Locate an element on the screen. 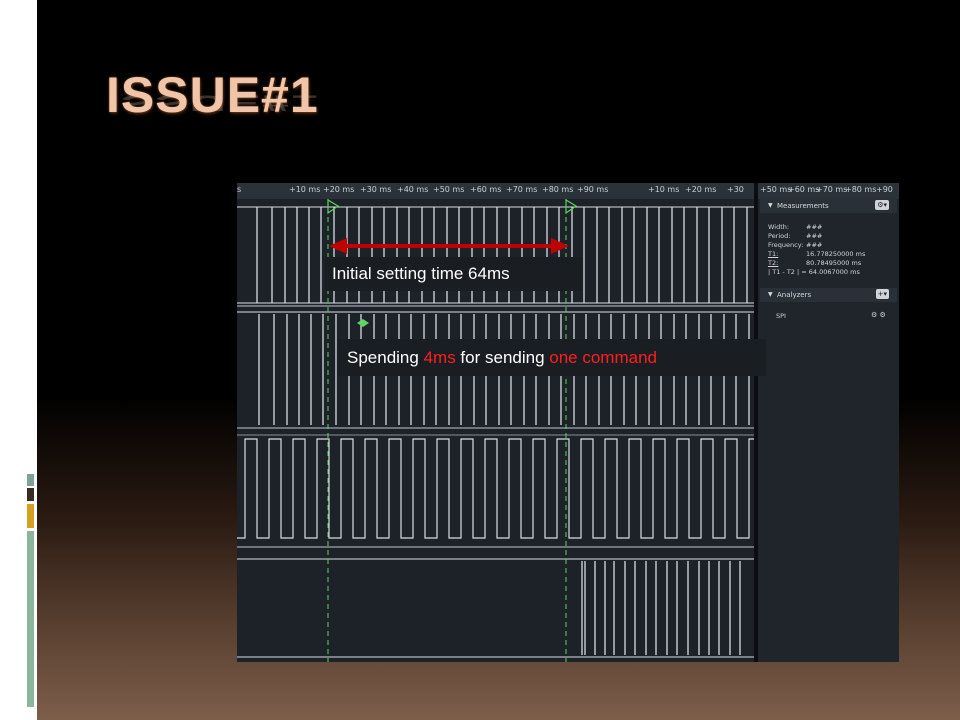  ruler-tick-label: +90 ms is located at coordinates (593, 189).